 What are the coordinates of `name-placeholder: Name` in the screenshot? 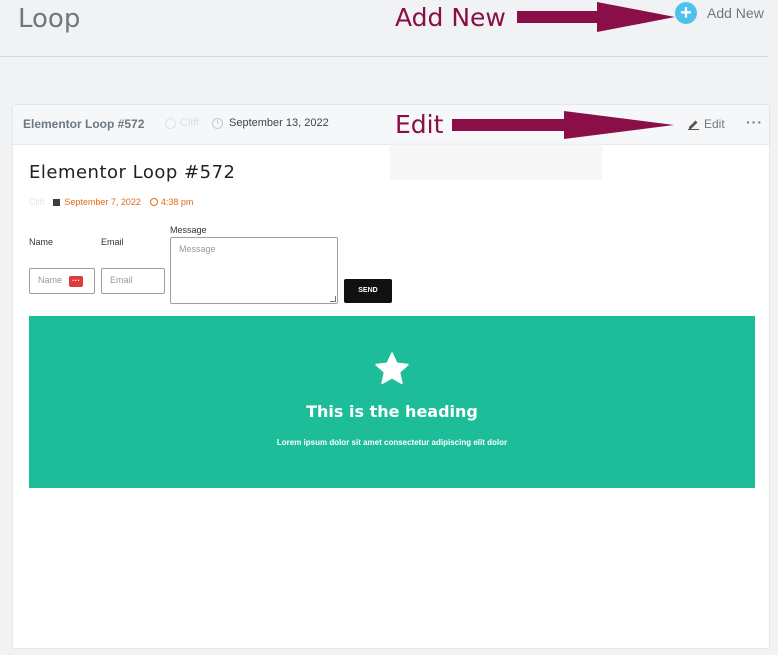 It's located at (50, 280).